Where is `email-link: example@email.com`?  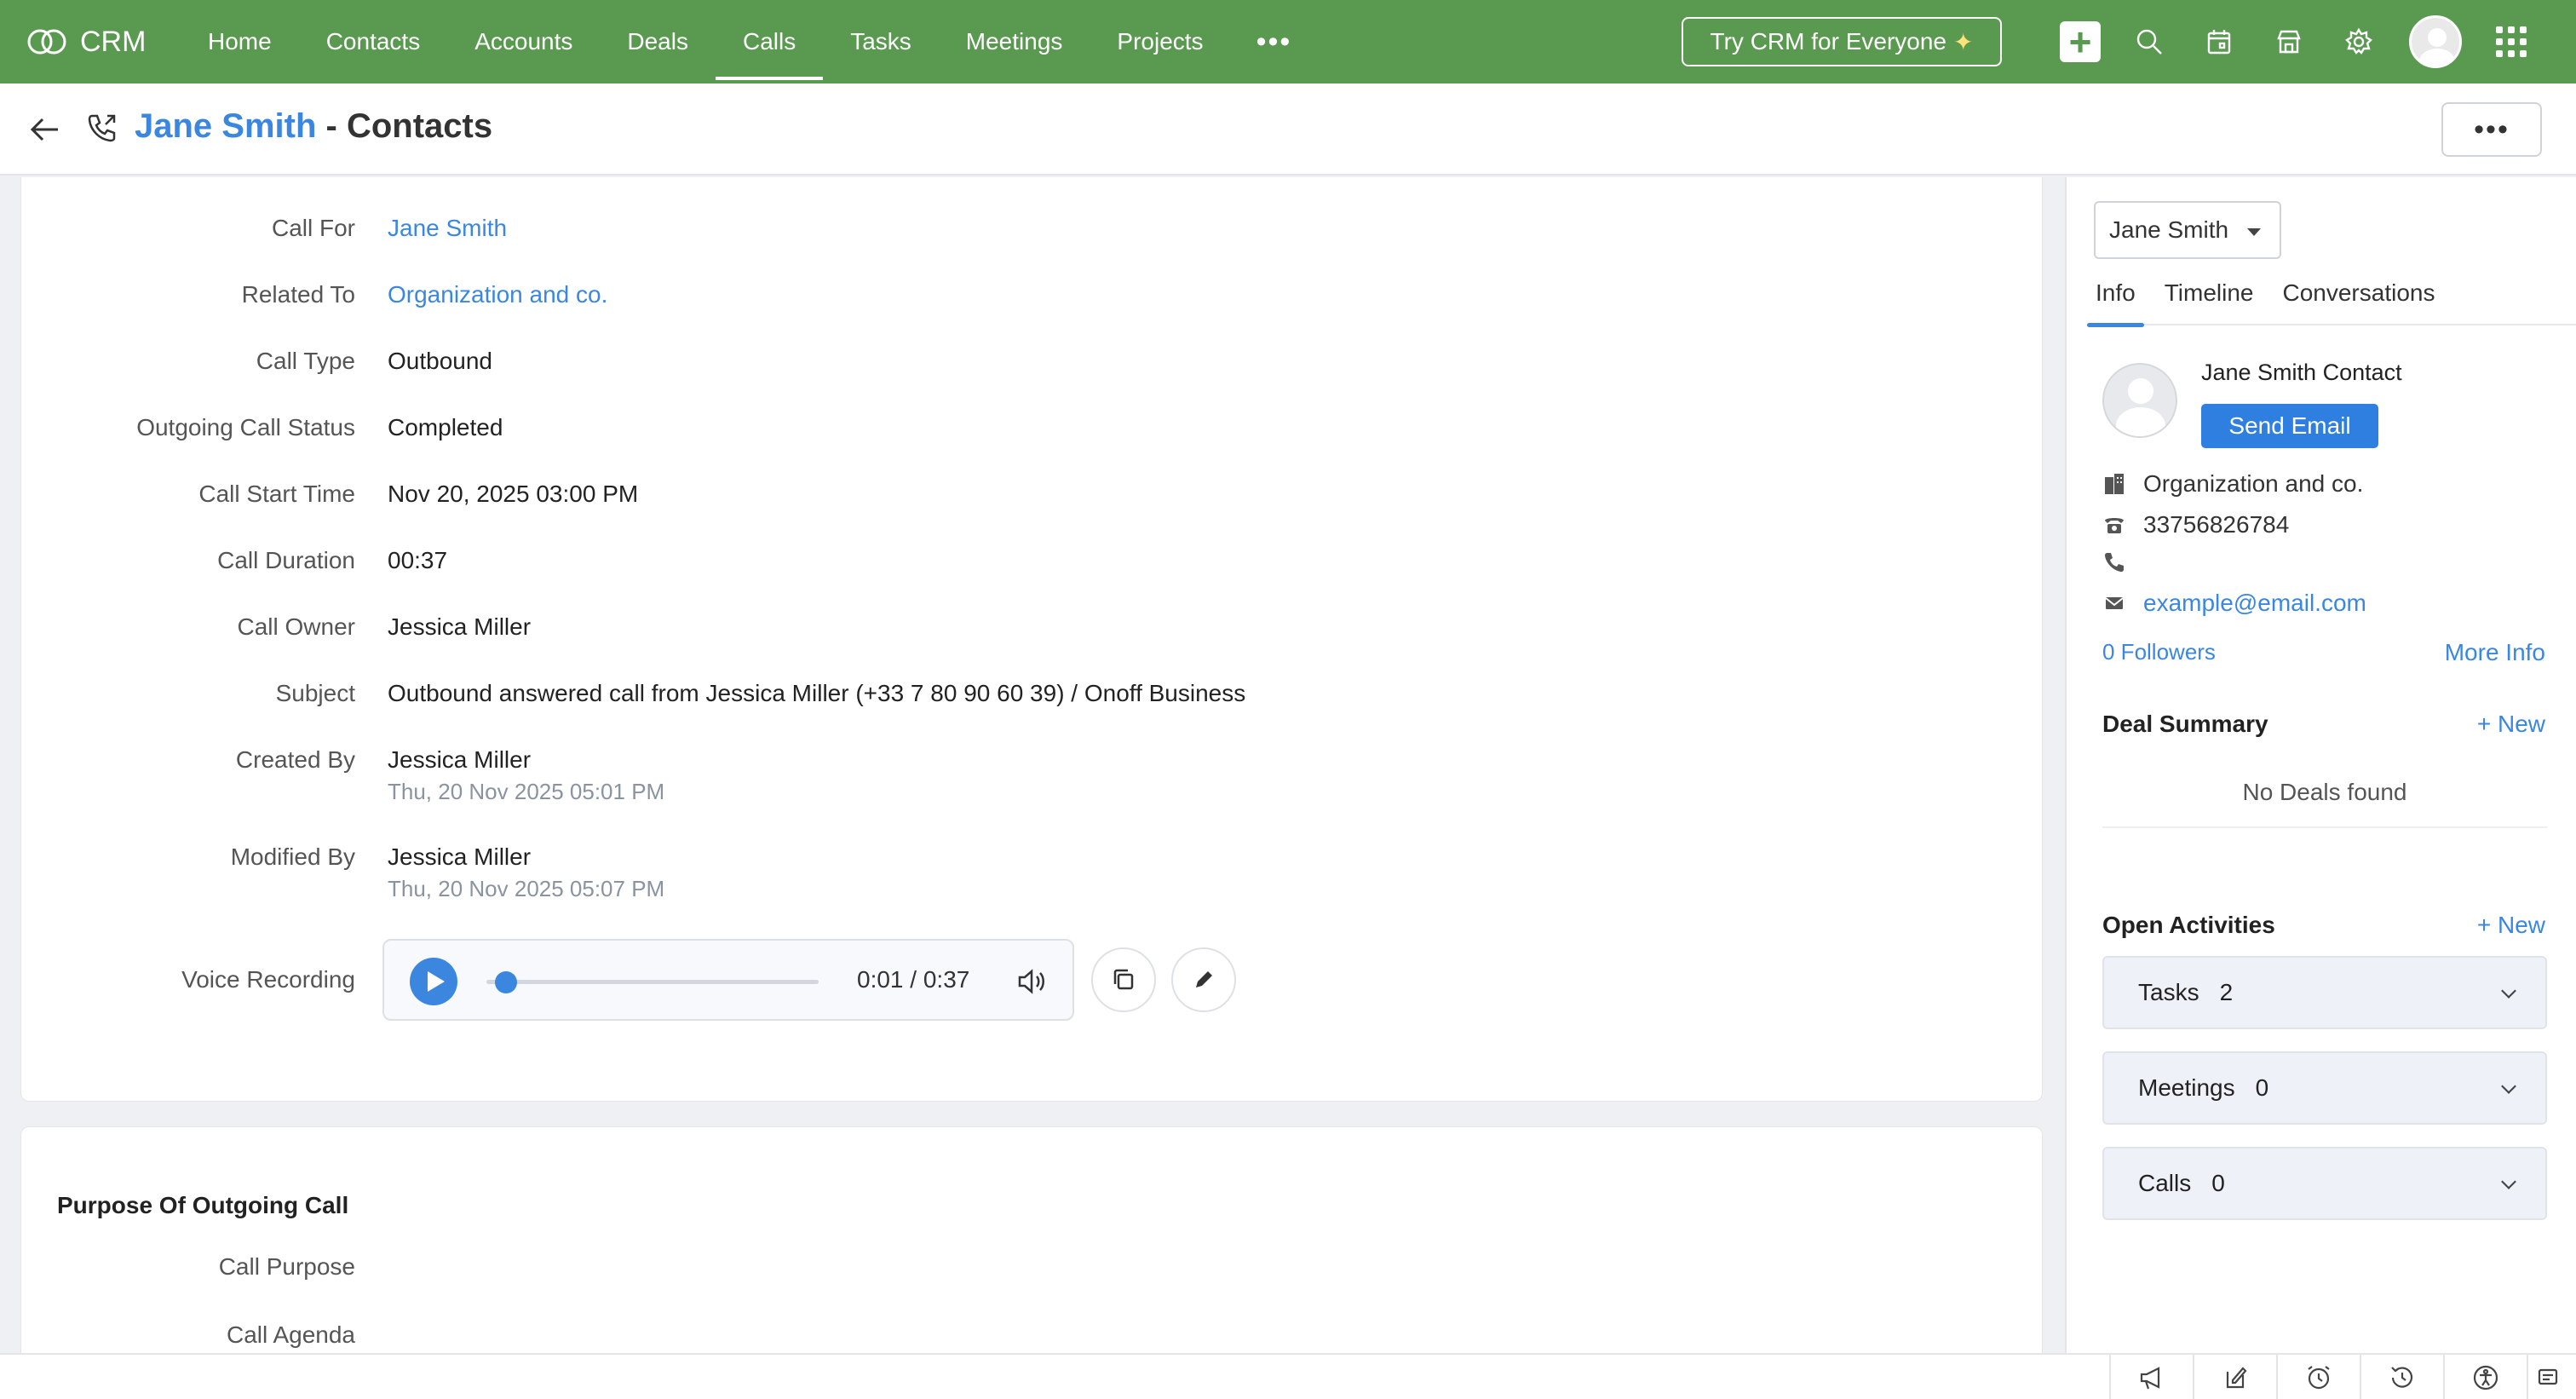
email-link: example@email.com is located at coordinates (2255, 603).